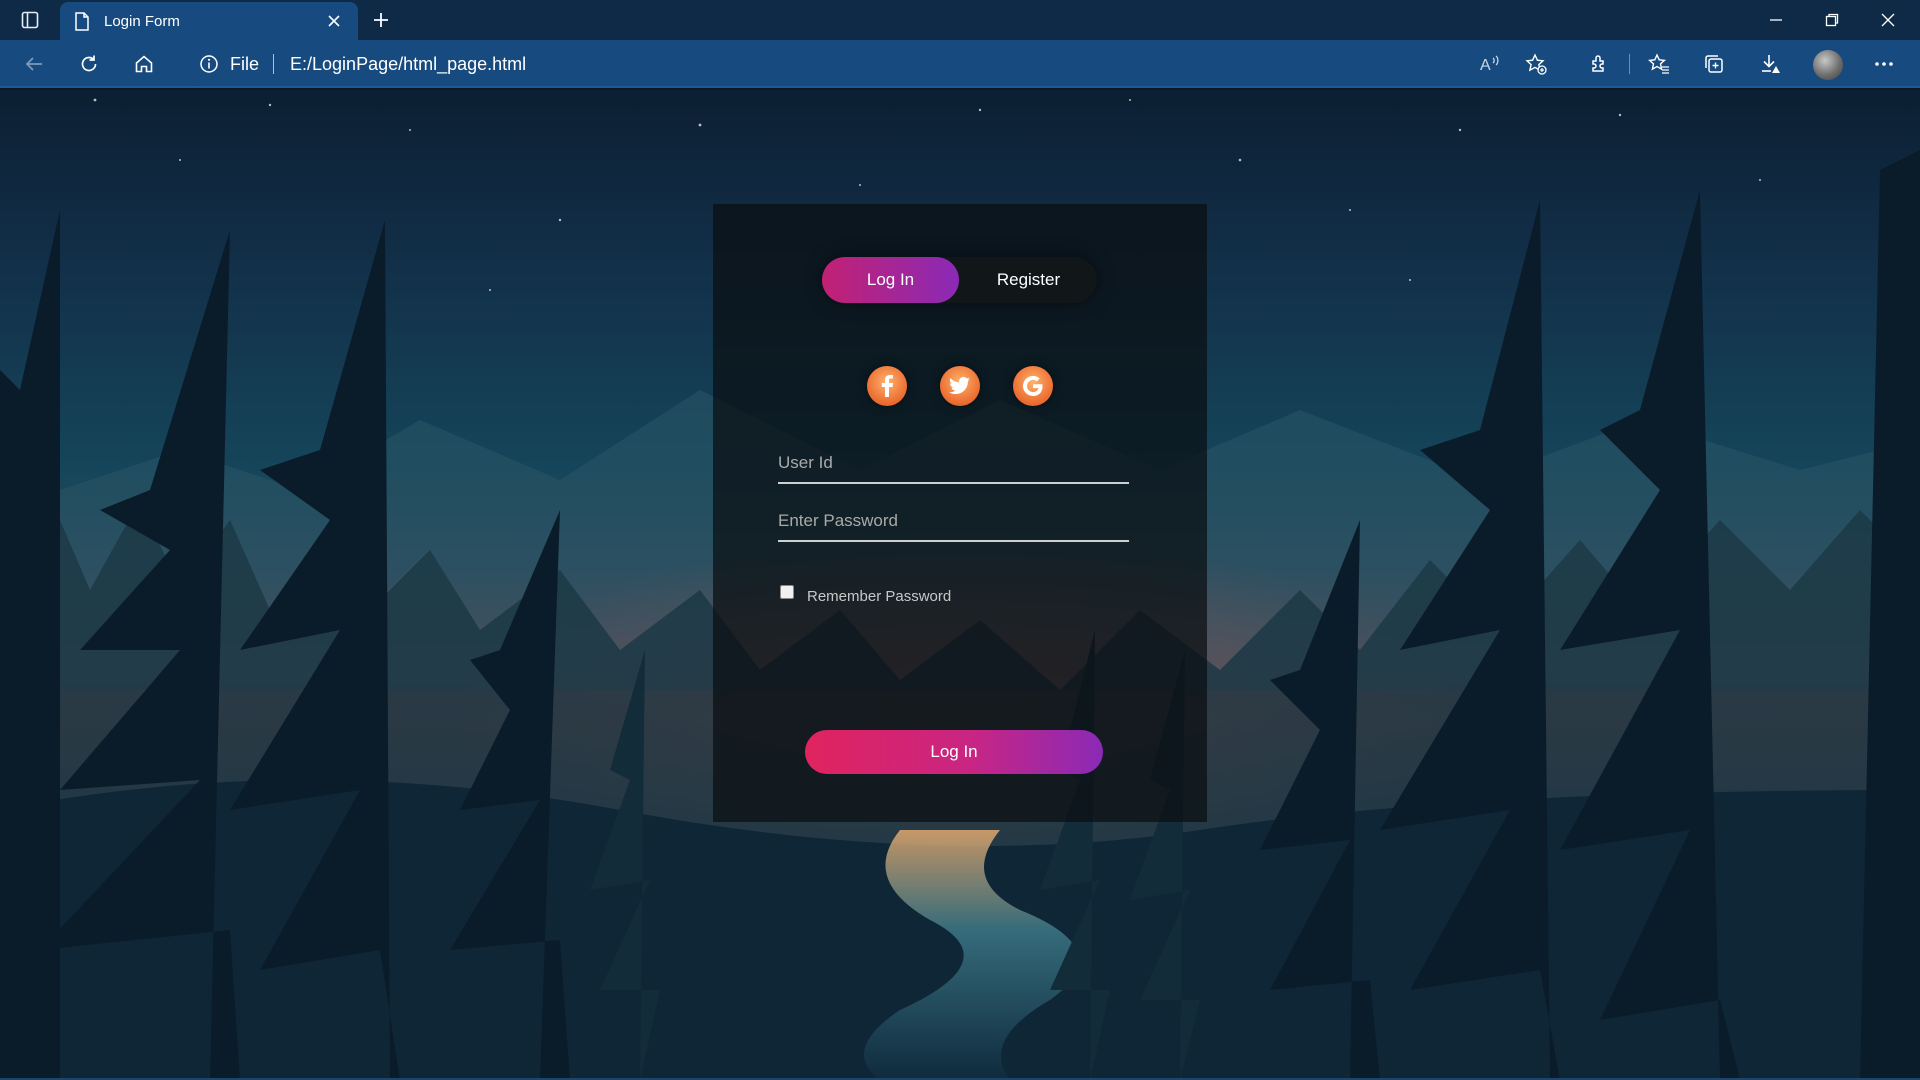  I want to click on refresh-icon, so click(89, 64).